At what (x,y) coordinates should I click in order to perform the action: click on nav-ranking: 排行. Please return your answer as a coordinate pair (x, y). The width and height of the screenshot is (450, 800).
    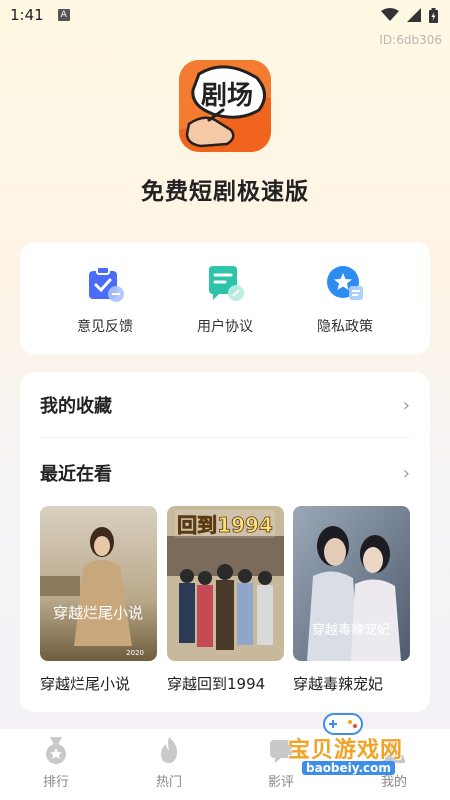
    Looking at the image, I should click on (56, 762).